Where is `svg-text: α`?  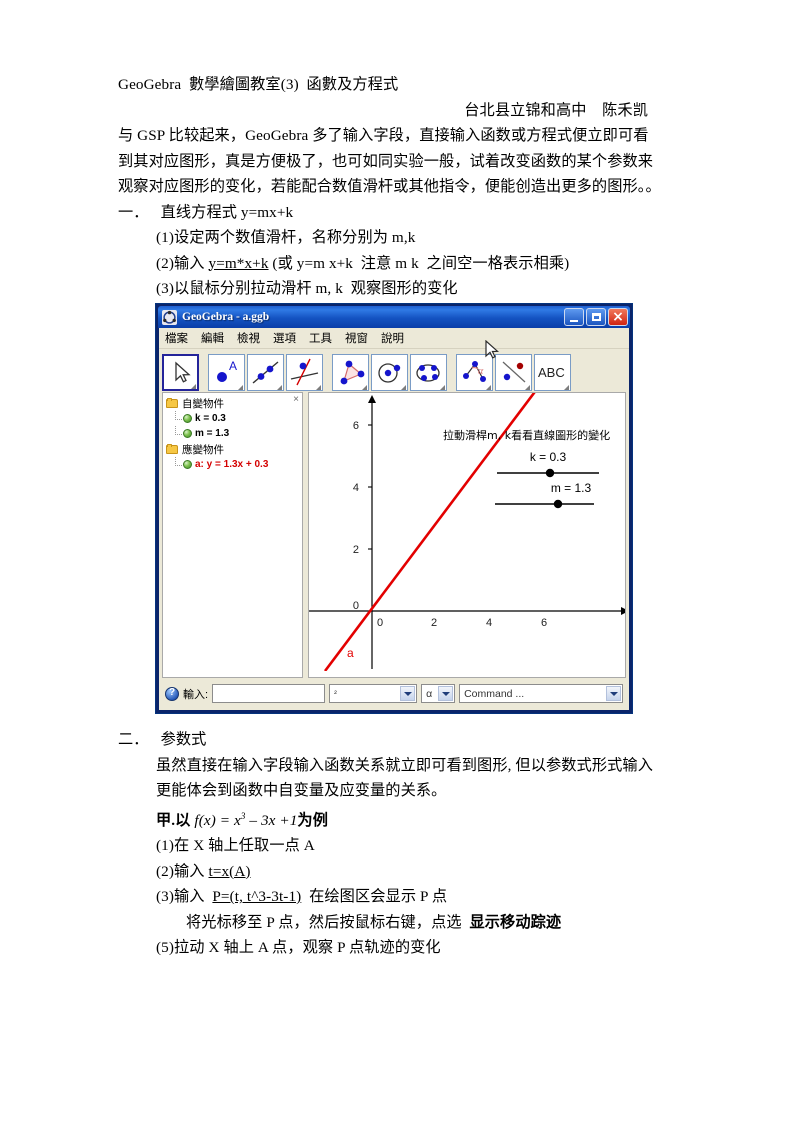 svg-text: α is located at coordinates (481, 371).